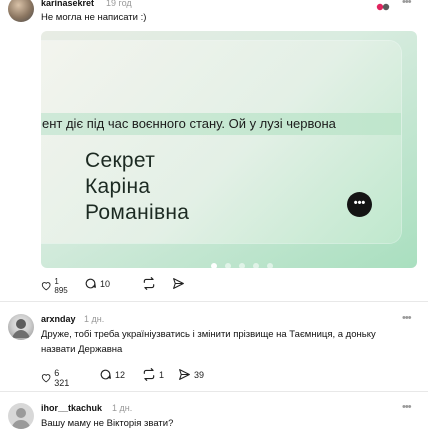  I want to click on card-more-button: •••, so click(359, 204).